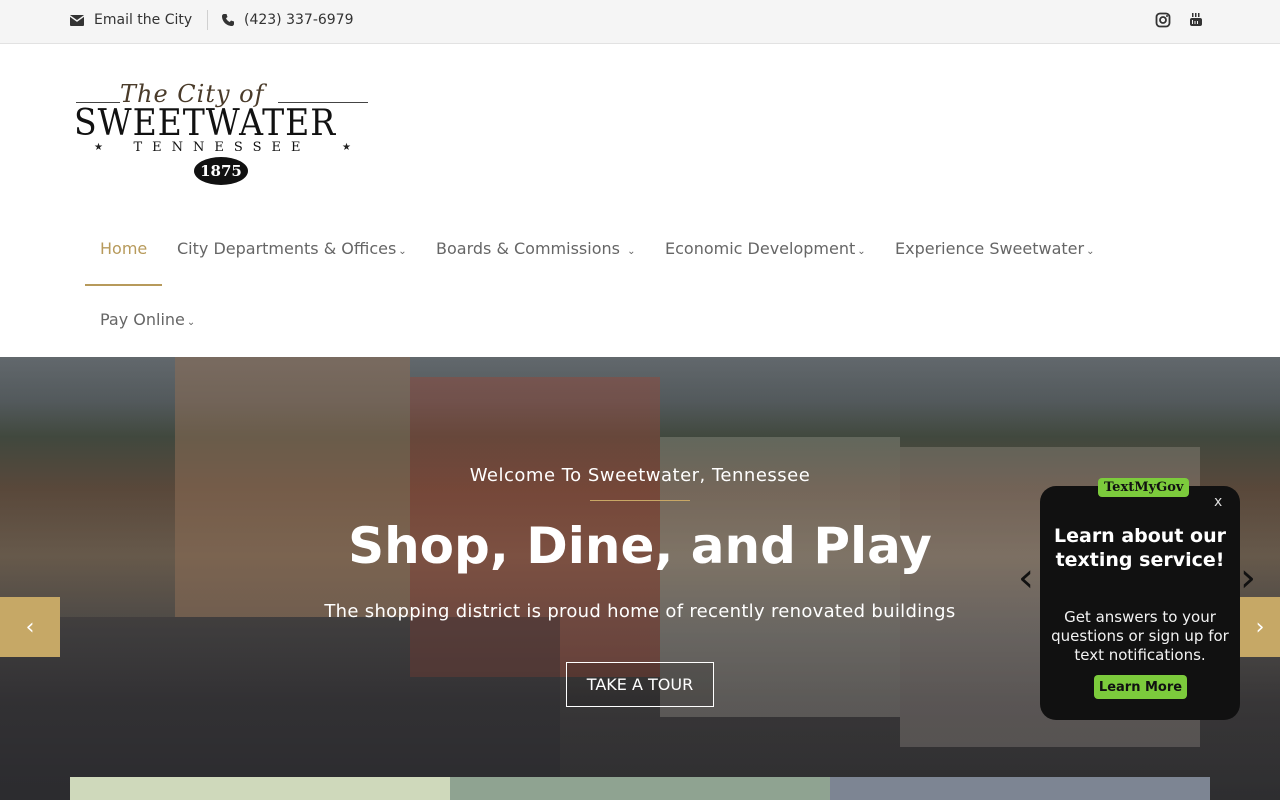 This screenshot has height=800, width=1280. Describe the element at coordinates (640, 475) in the screenshot. I see `hero-welcome-text: Welcome To Sweetwater, Tennessee` at that location.